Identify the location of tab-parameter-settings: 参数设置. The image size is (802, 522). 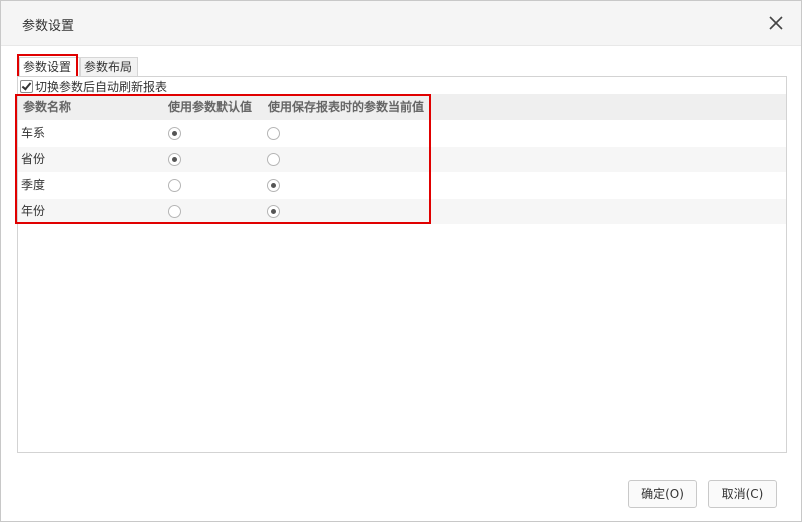
(49, 67).